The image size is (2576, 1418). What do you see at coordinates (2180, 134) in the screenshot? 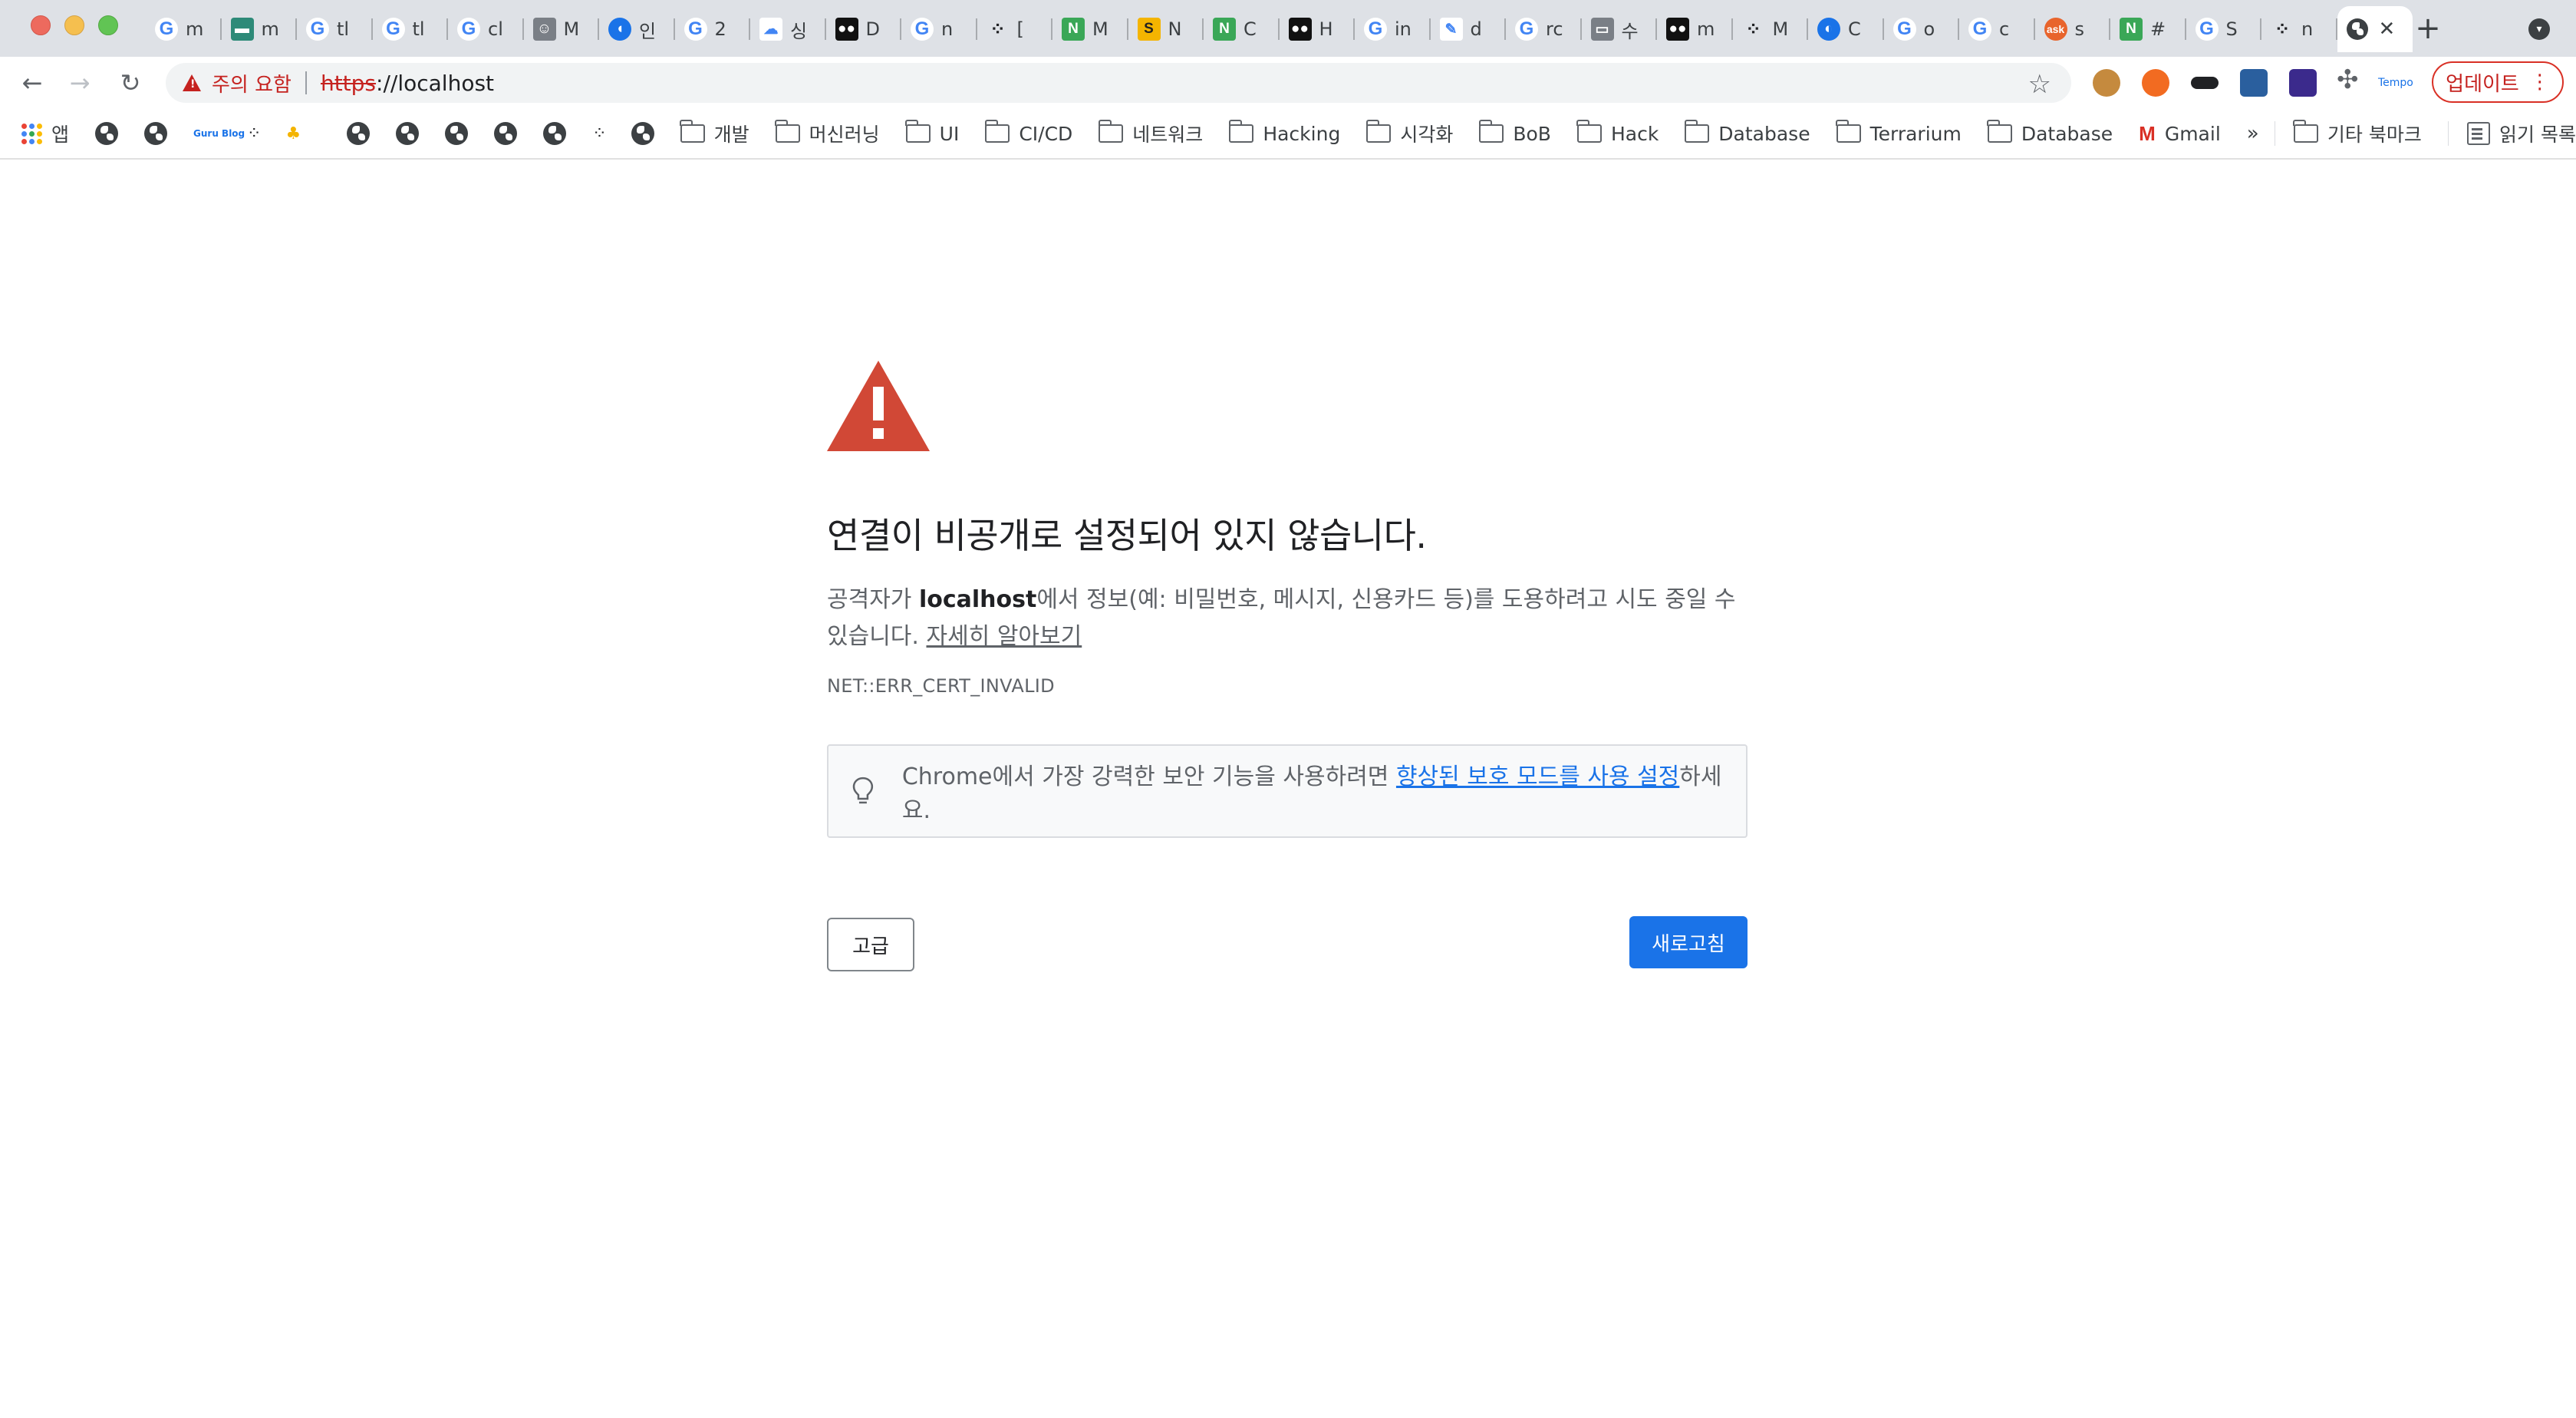
I see `bookmark-gmail: M Gmail` at bounding box center [2180, 134].